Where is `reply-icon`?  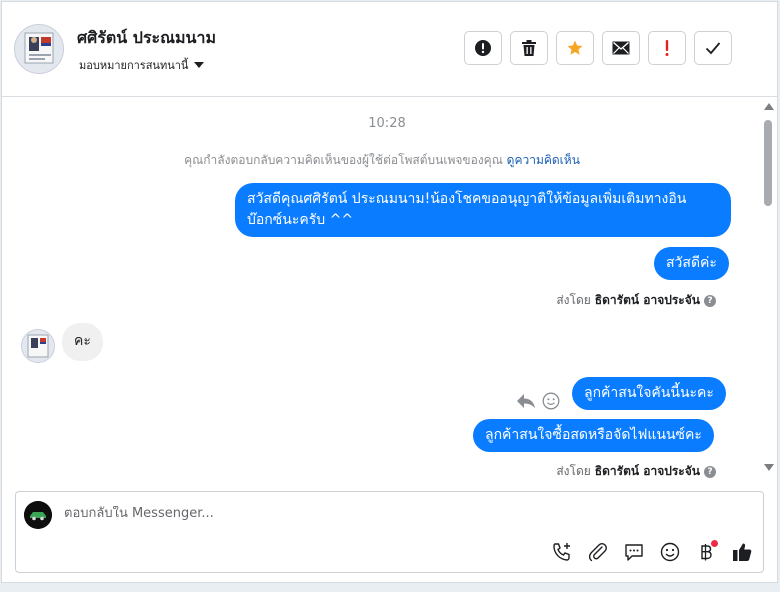
reply-icon is located at coordinates (526, 403).